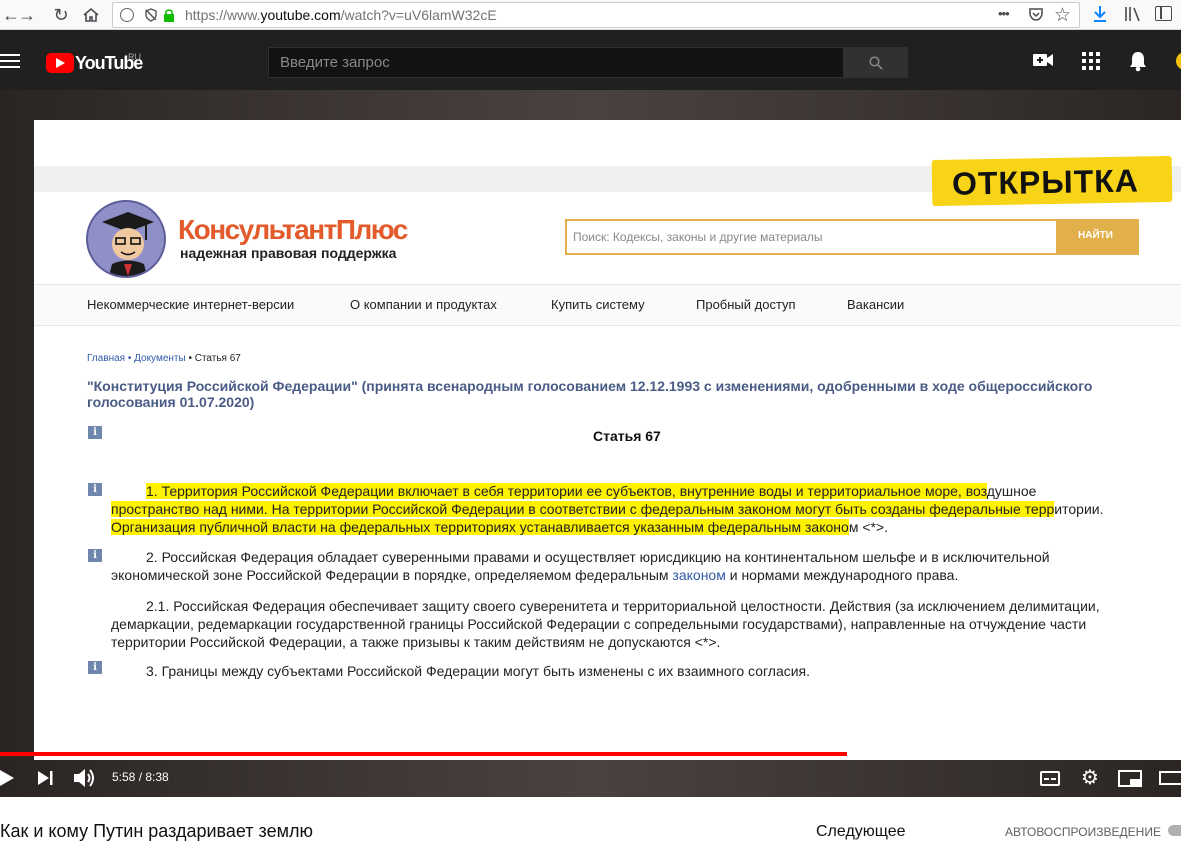 This screenshot has width=1181, height=842. Describe the element at coordinates (140, 777) in the screenshot. I see `time-display: 5:58 / 8:38` at that location.